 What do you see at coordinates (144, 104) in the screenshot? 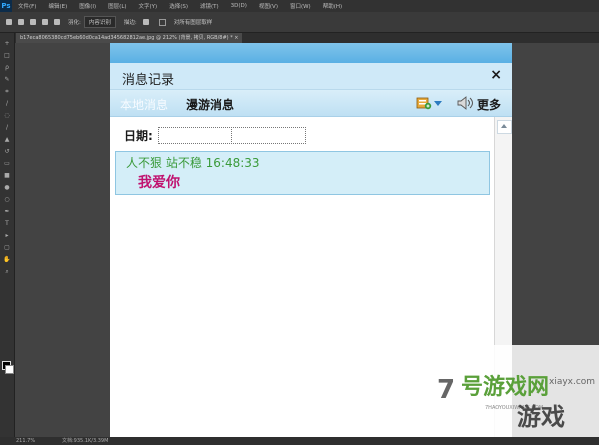
I see `tab-local-messages: 本地消息` at bounding box center [144, 104].